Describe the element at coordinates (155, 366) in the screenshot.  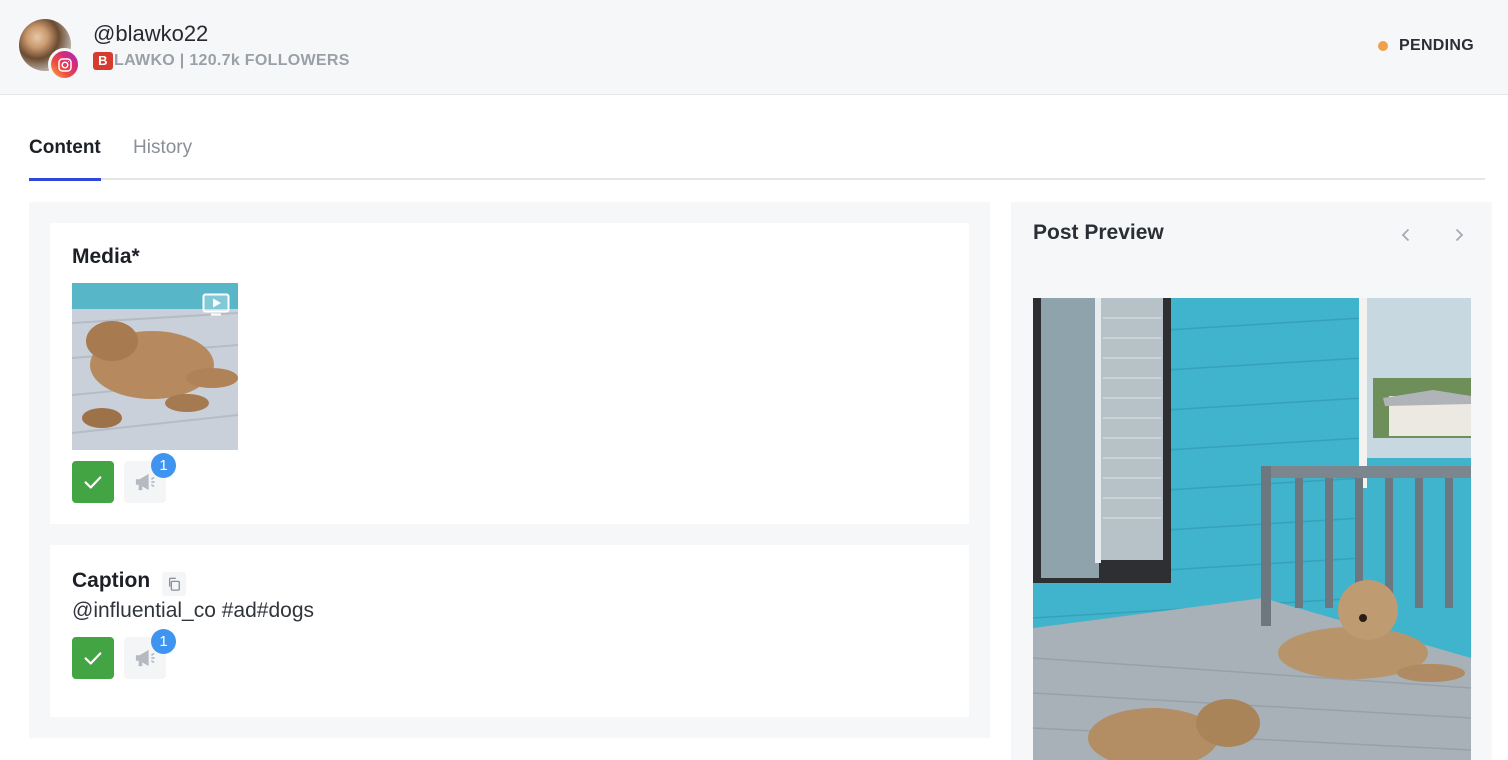
I see `media-thumbnail` at that location.